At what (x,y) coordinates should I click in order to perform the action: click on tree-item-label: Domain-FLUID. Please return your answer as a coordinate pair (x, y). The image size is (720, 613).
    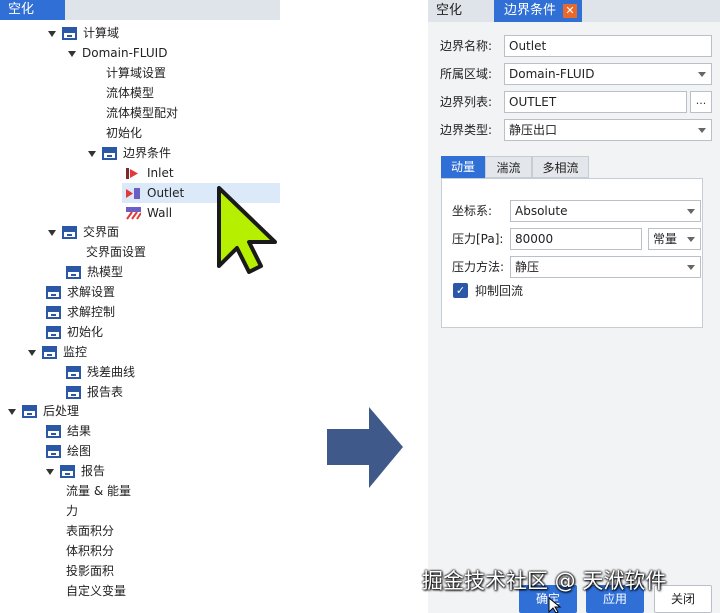
    Looking at the image, I should click on (125, 53).